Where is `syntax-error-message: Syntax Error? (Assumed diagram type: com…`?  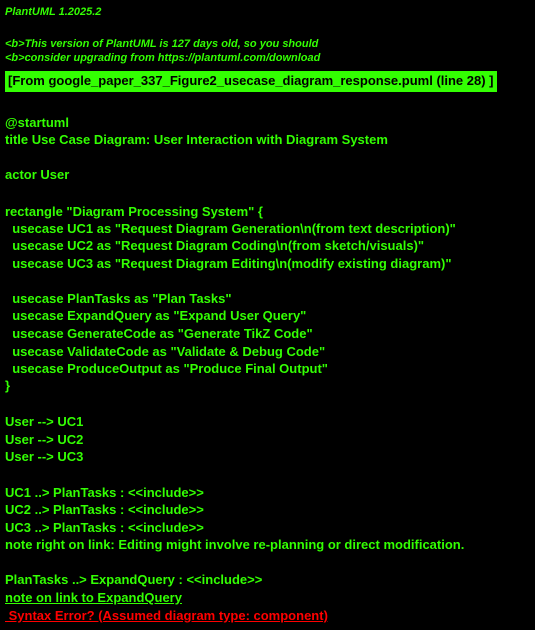 syntax-error-message: Syntax Error? (Assumed diagram type: com… is located at coordinates (166, 615).